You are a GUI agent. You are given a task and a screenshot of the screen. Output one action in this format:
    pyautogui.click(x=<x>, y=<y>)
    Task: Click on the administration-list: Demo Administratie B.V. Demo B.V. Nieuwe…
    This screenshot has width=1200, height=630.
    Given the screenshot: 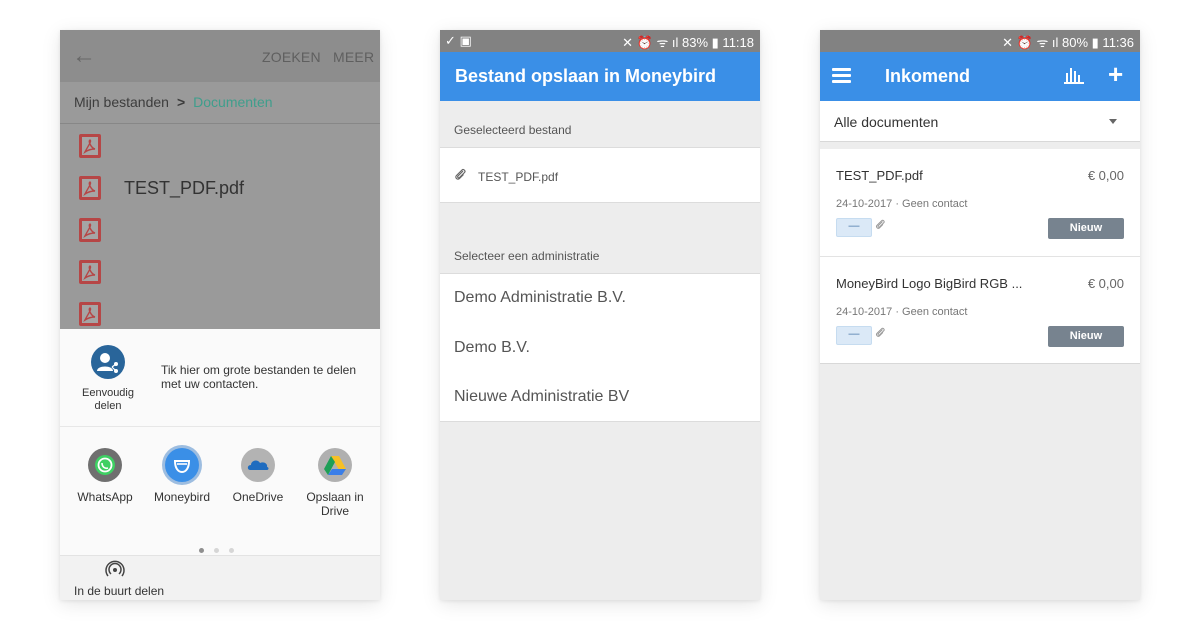 What is the action you would take?
    pyautogui.click(x=600, y=347)
    